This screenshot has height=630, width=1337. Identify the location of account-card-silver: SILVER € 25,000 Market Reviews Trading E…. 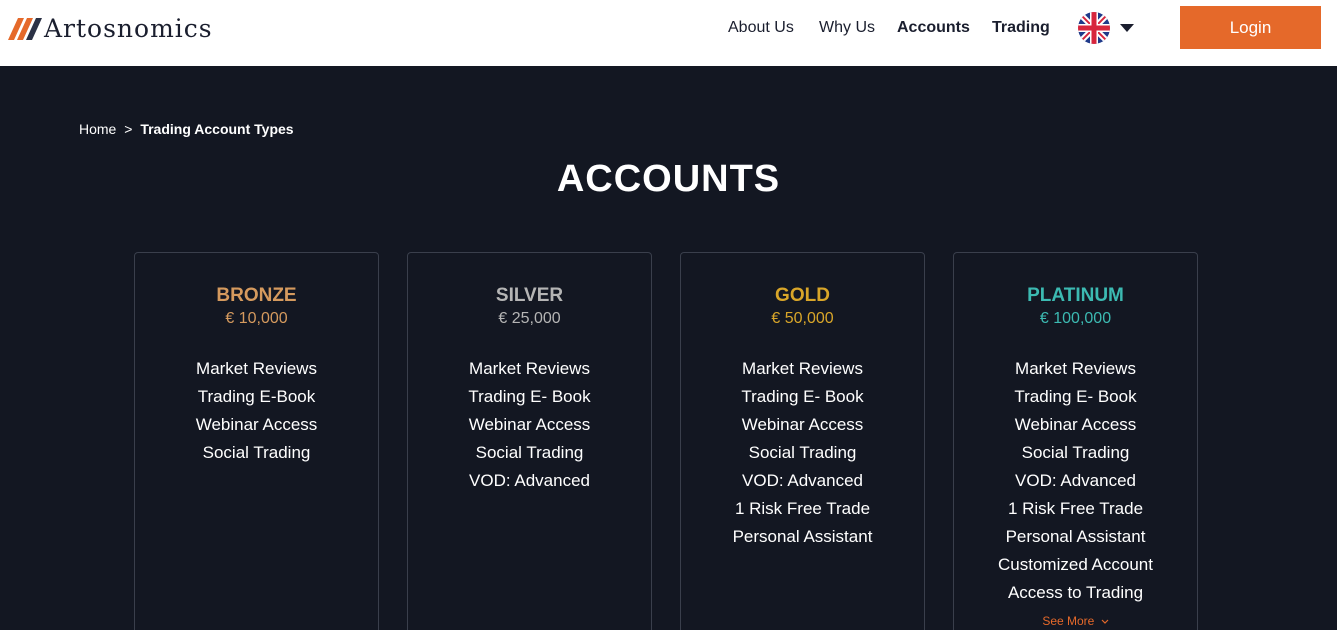
(529, 441).